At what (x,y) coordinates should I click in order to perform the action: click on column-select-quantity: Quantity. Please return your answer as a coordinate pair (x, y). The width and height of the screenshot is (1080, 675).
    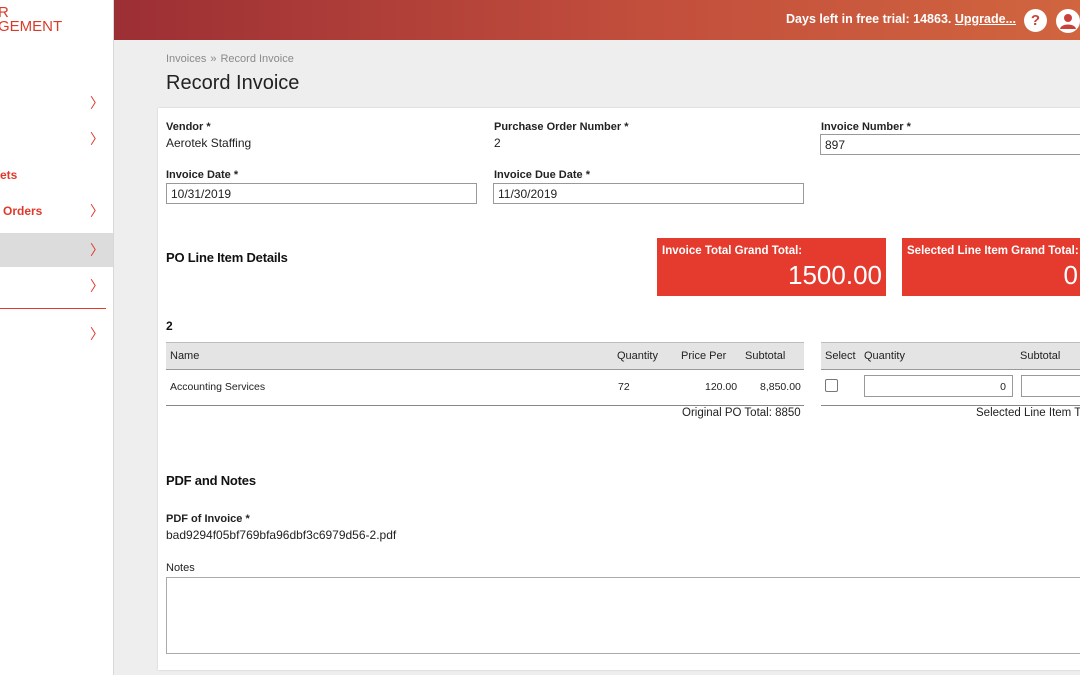
    Looking at the image, I should click on (884, 356).